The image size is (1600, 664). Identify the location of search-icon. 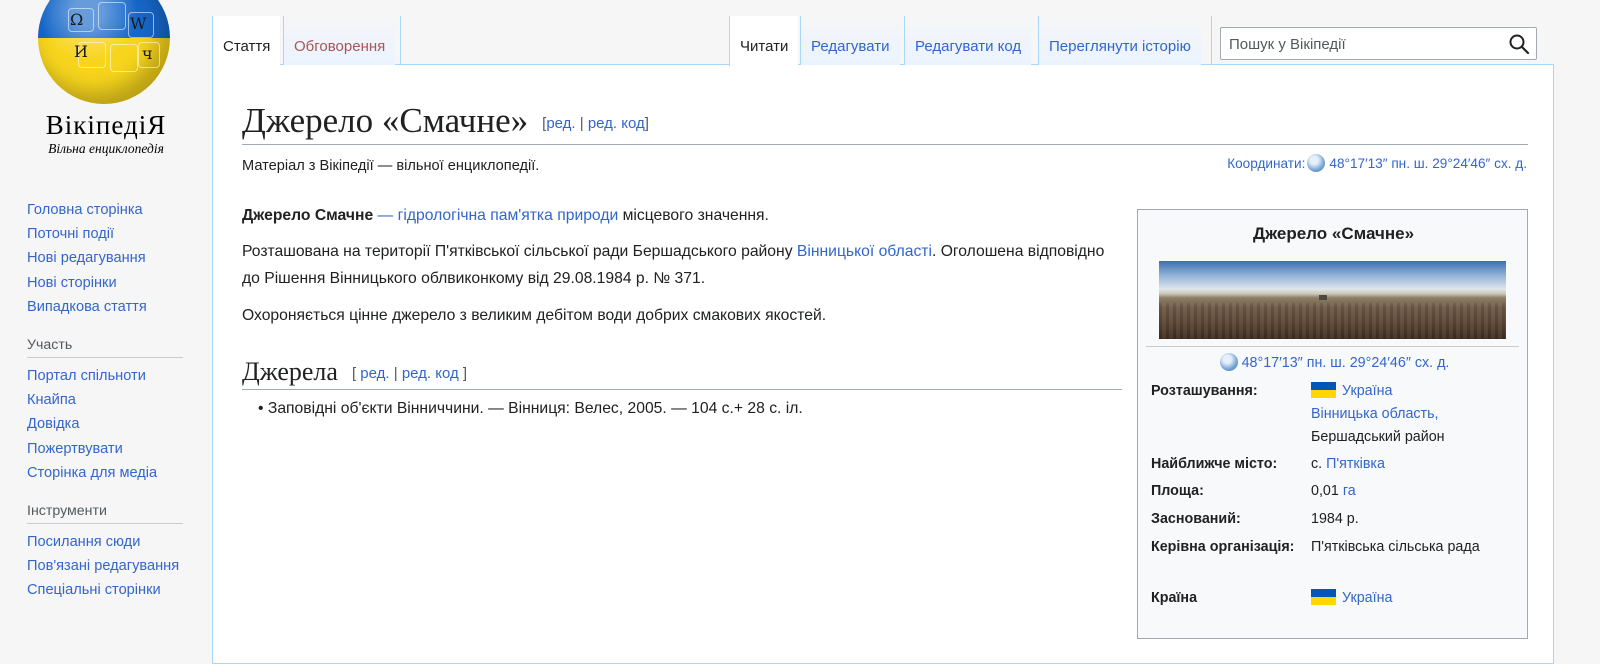
(1519, 44).